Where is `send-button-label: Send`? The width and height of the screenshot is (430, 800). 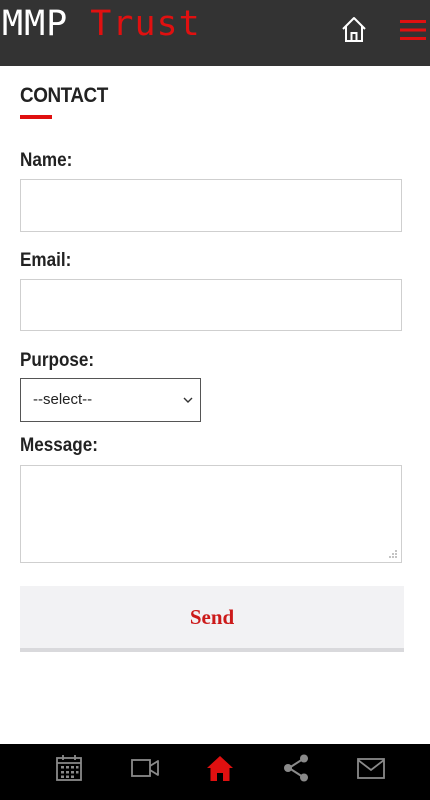 send-button-label: Send is located at coordinates (212, 616).